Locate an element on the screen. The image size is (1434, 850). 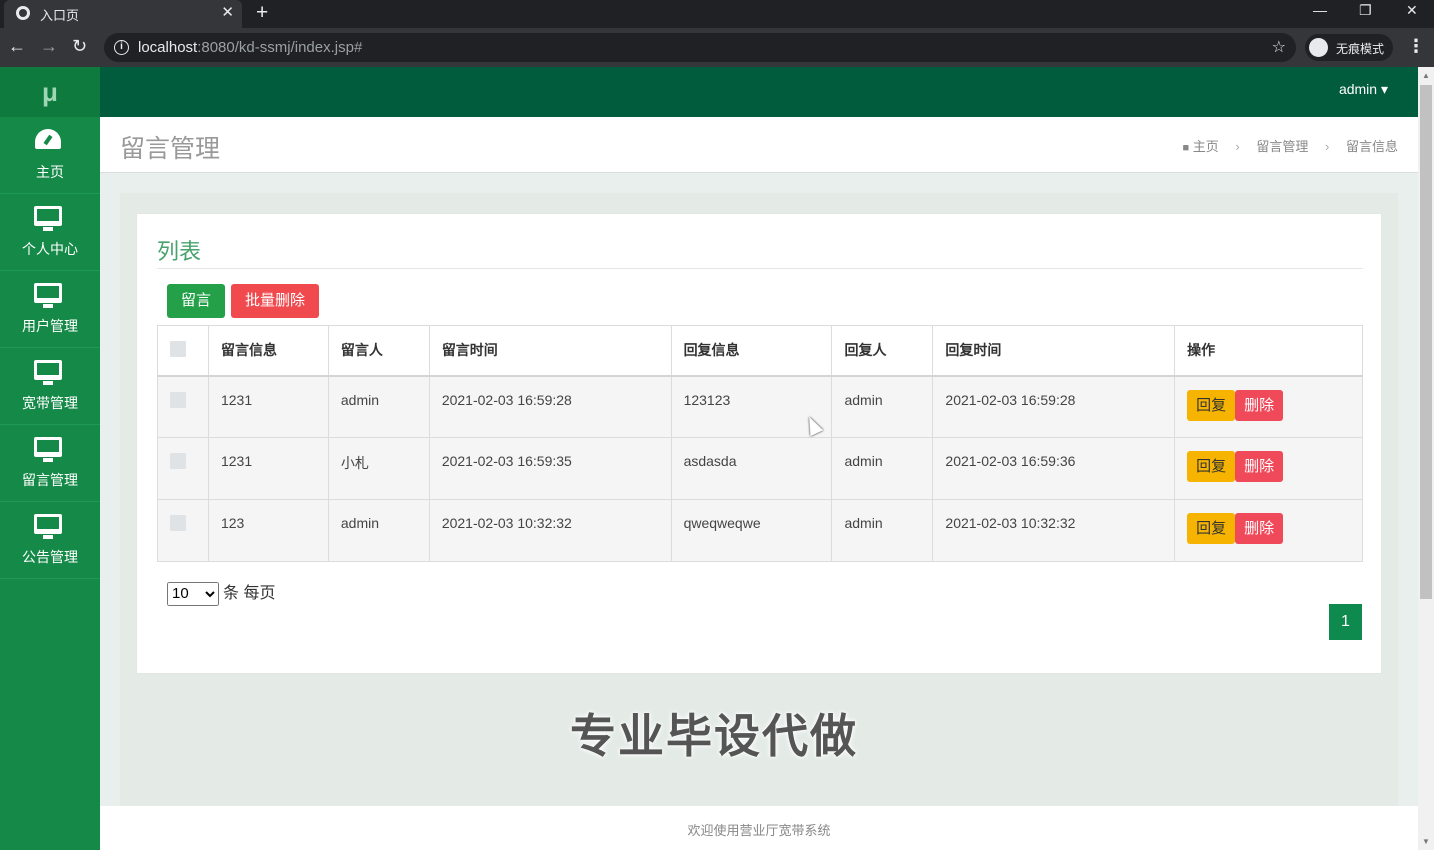
browser-menu-icon: ⋮ is located at coordinates (1416, 46).